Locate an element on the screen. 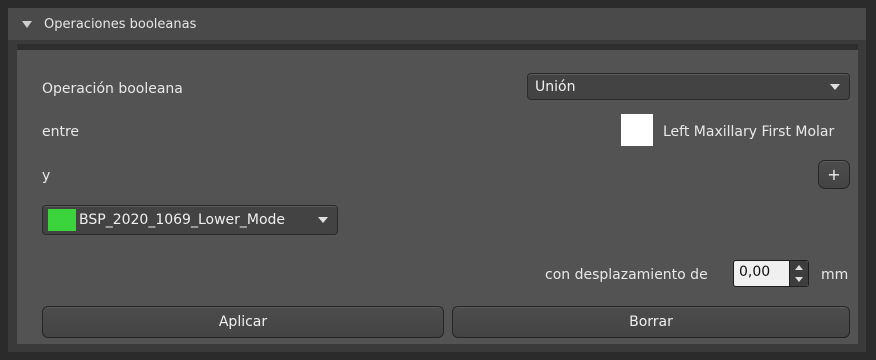 The width and height of the screenshot is (876, 360). clear-button: Borrar is located at coordinates (651, 322).